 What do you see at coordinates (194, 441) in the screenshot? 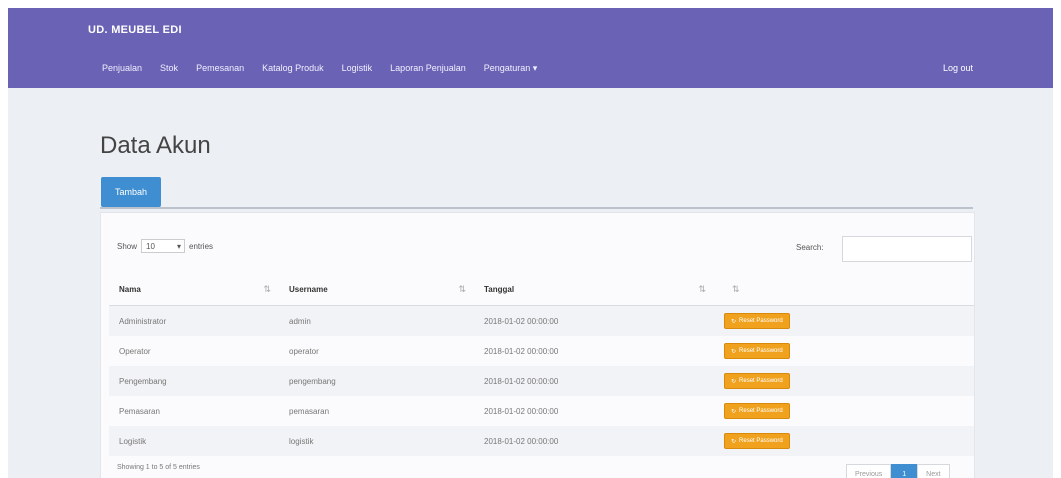
I see `cell-nama: Logistik` at bounding box center [194, 441].